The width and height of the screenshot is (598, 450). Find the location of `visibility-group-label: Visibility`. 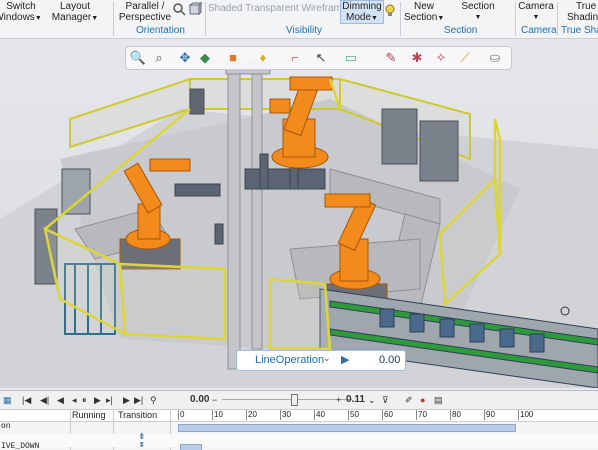

visibility-group-label: Visibility is located at coordinates (304, 30).